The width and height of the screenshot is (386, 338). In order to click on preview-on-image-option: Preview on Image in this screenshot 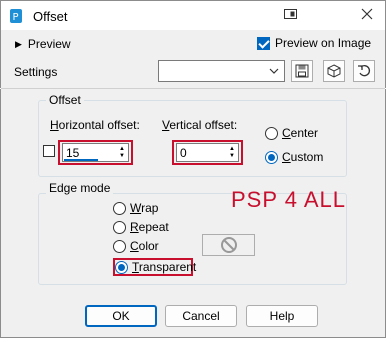, I will do `click(314, 43)`.